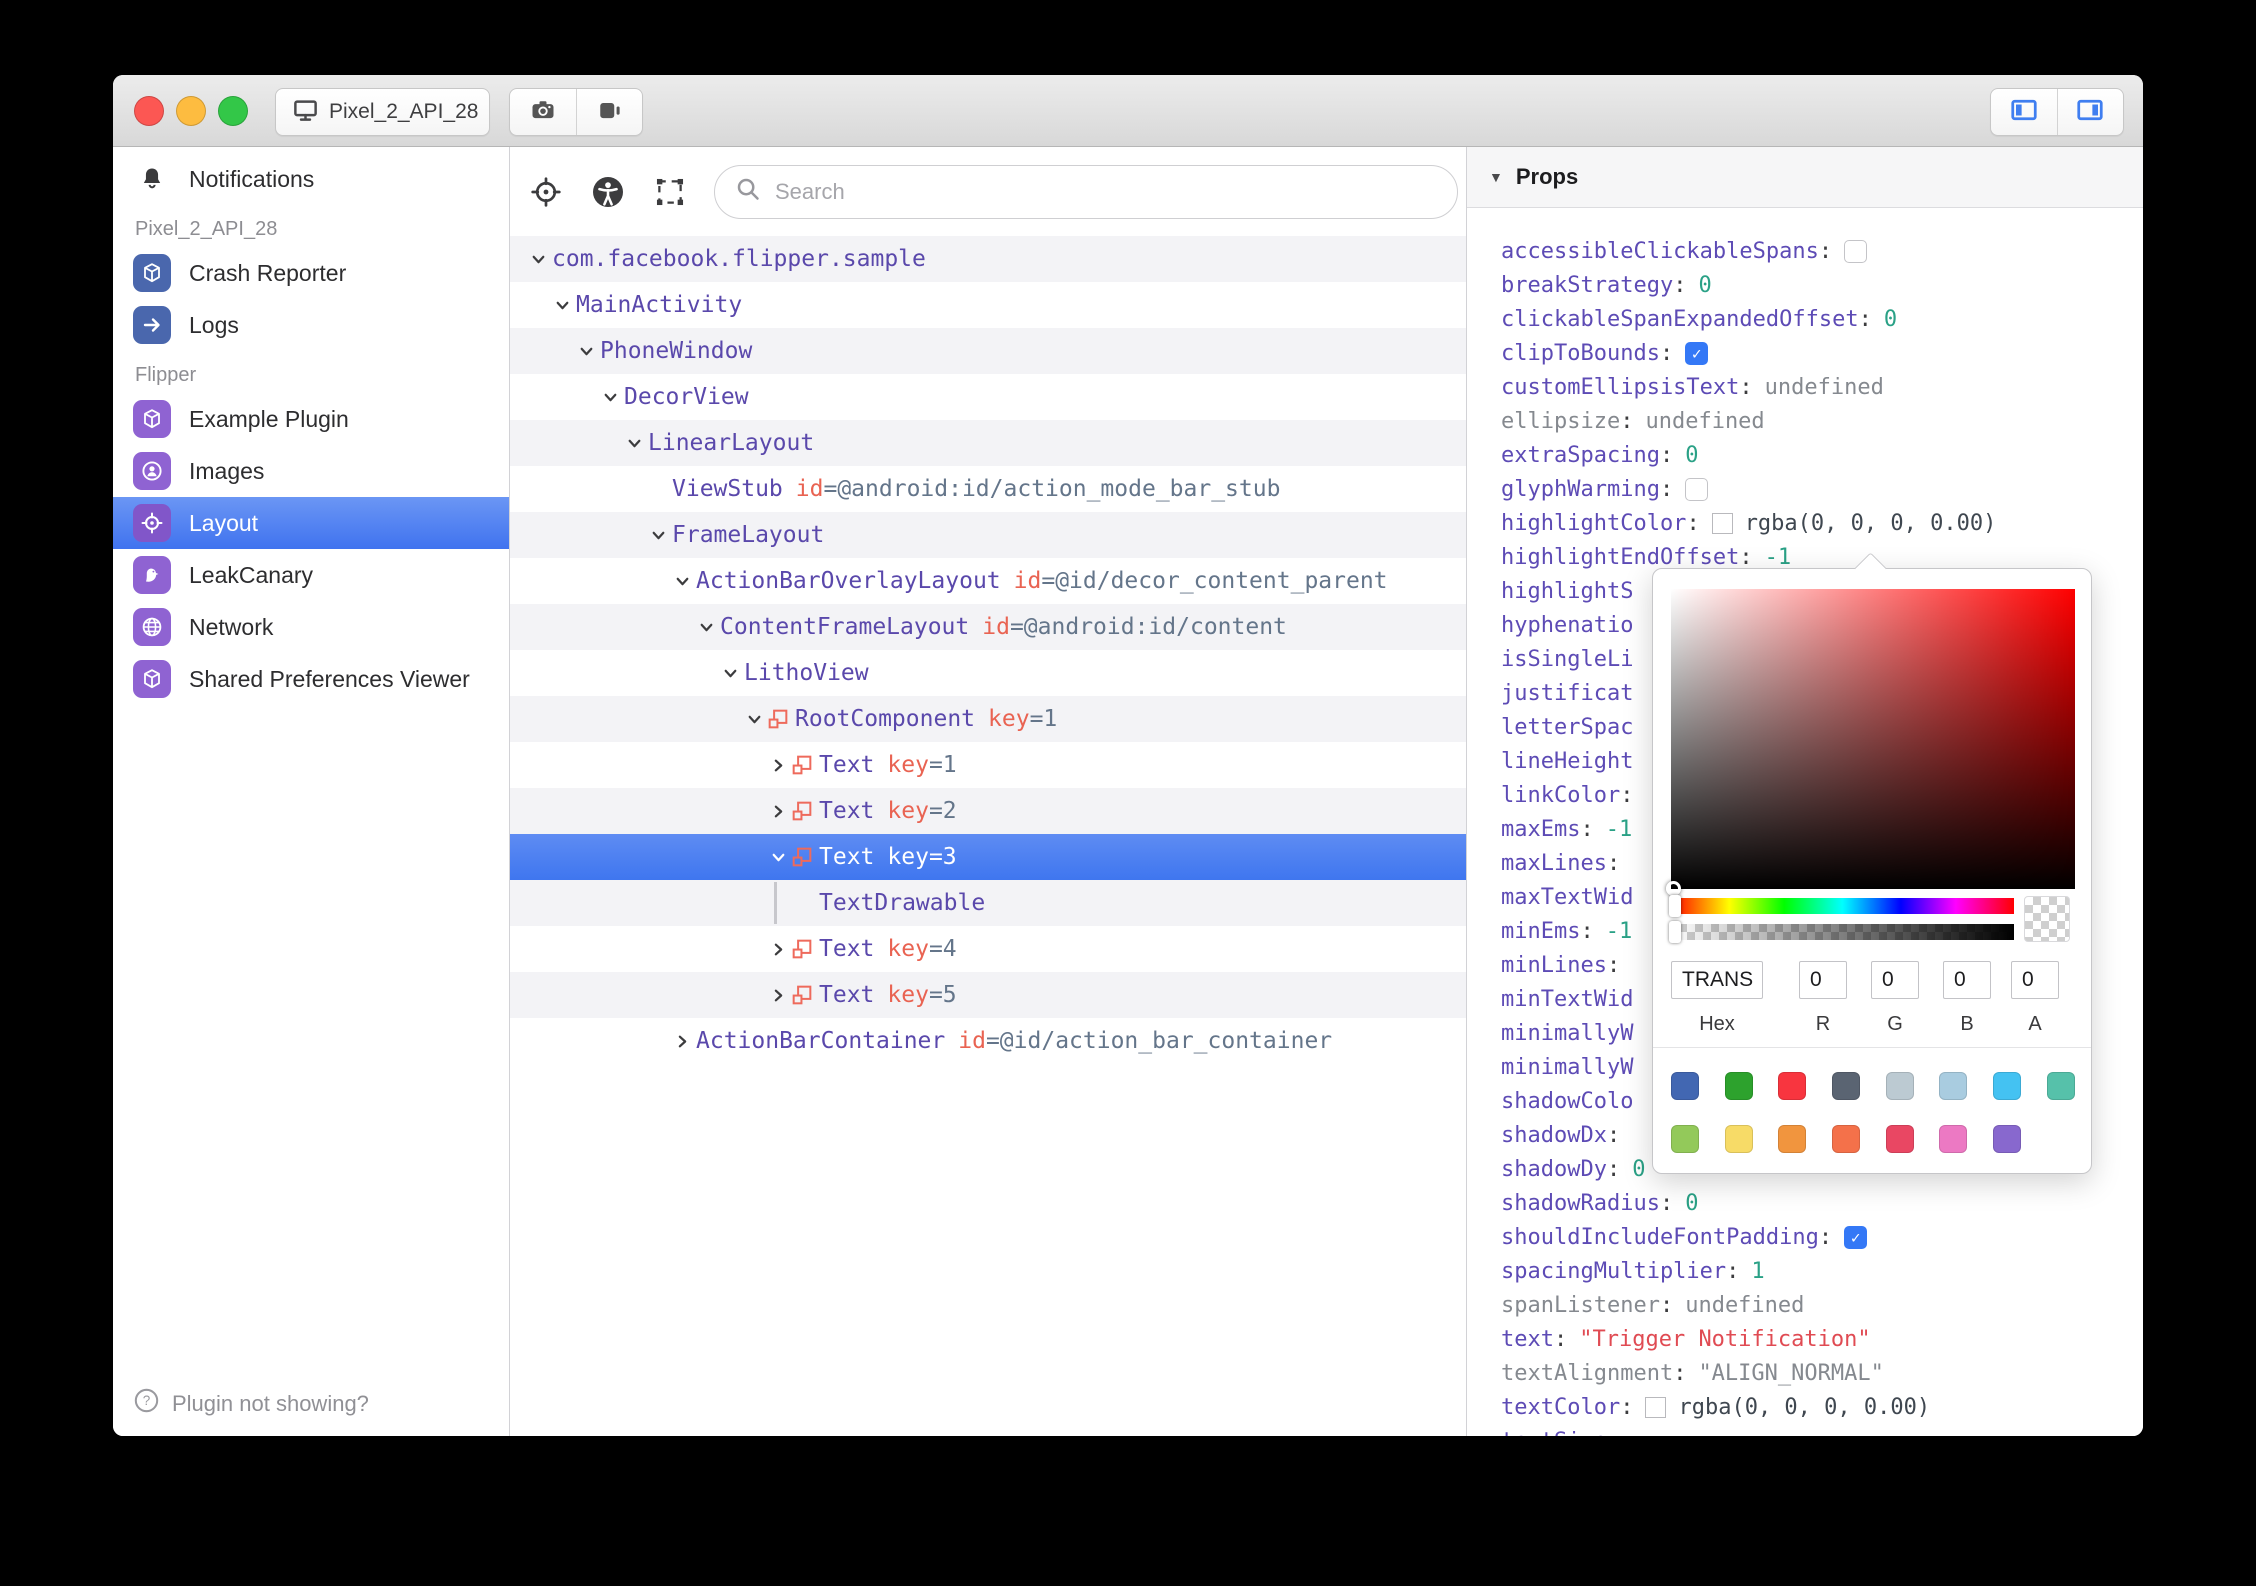 The image size is (2256, 1586). Describe the element at coordinates (988, 535) in the screenshot. I see `tree-node-framelayout: FrameLayout` at that location.